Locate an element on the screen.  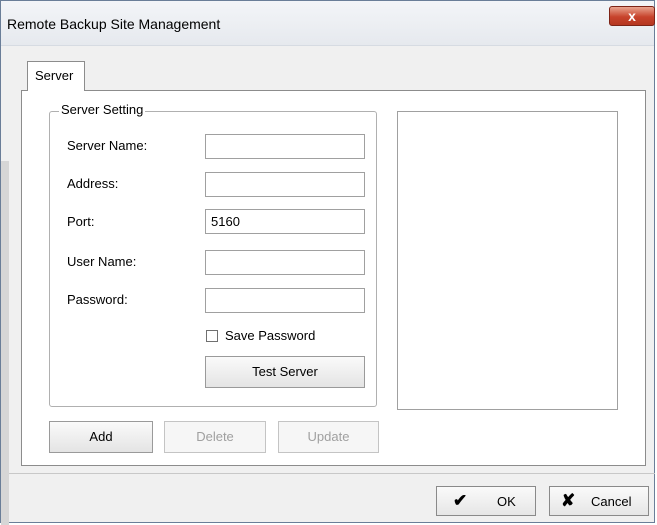
port-input is located at coordinates (285, 221).